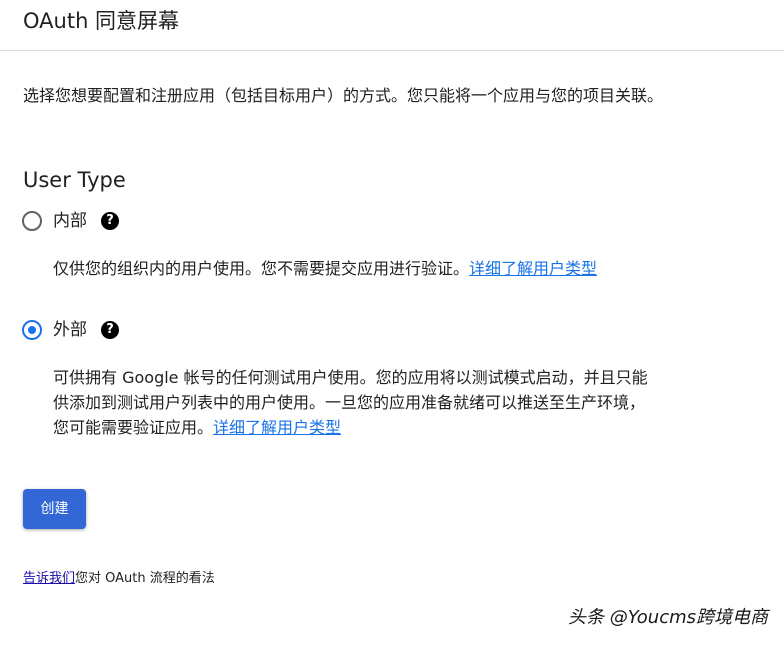  I want to click on watermark: 头条 @Youcms跨境电商, so click(668, 617).